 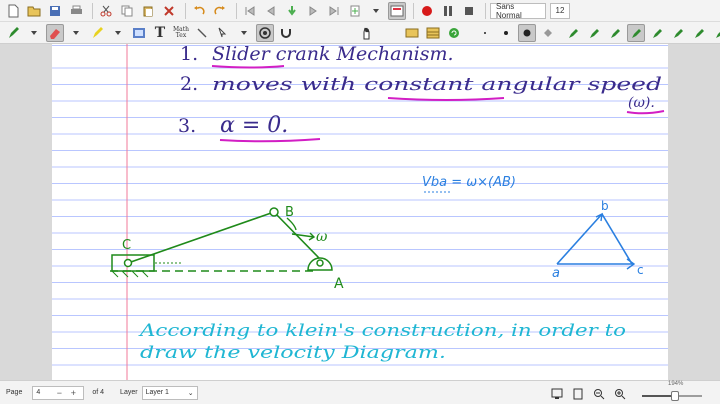 I want to click on joint-b, so click(x=274, y=212).